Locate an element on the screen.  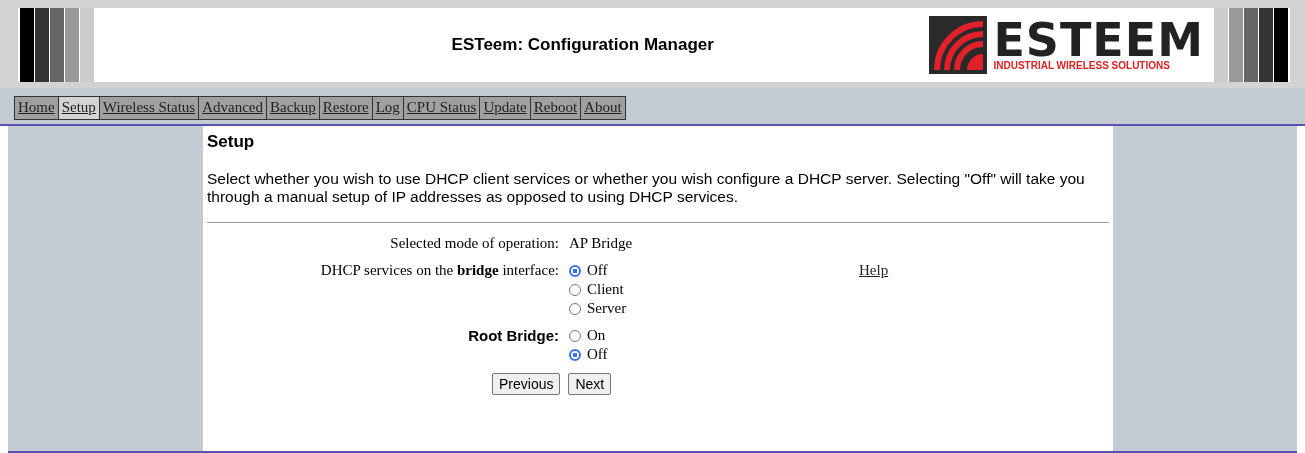
radio-label: Client is located at coordinates (605, 289).